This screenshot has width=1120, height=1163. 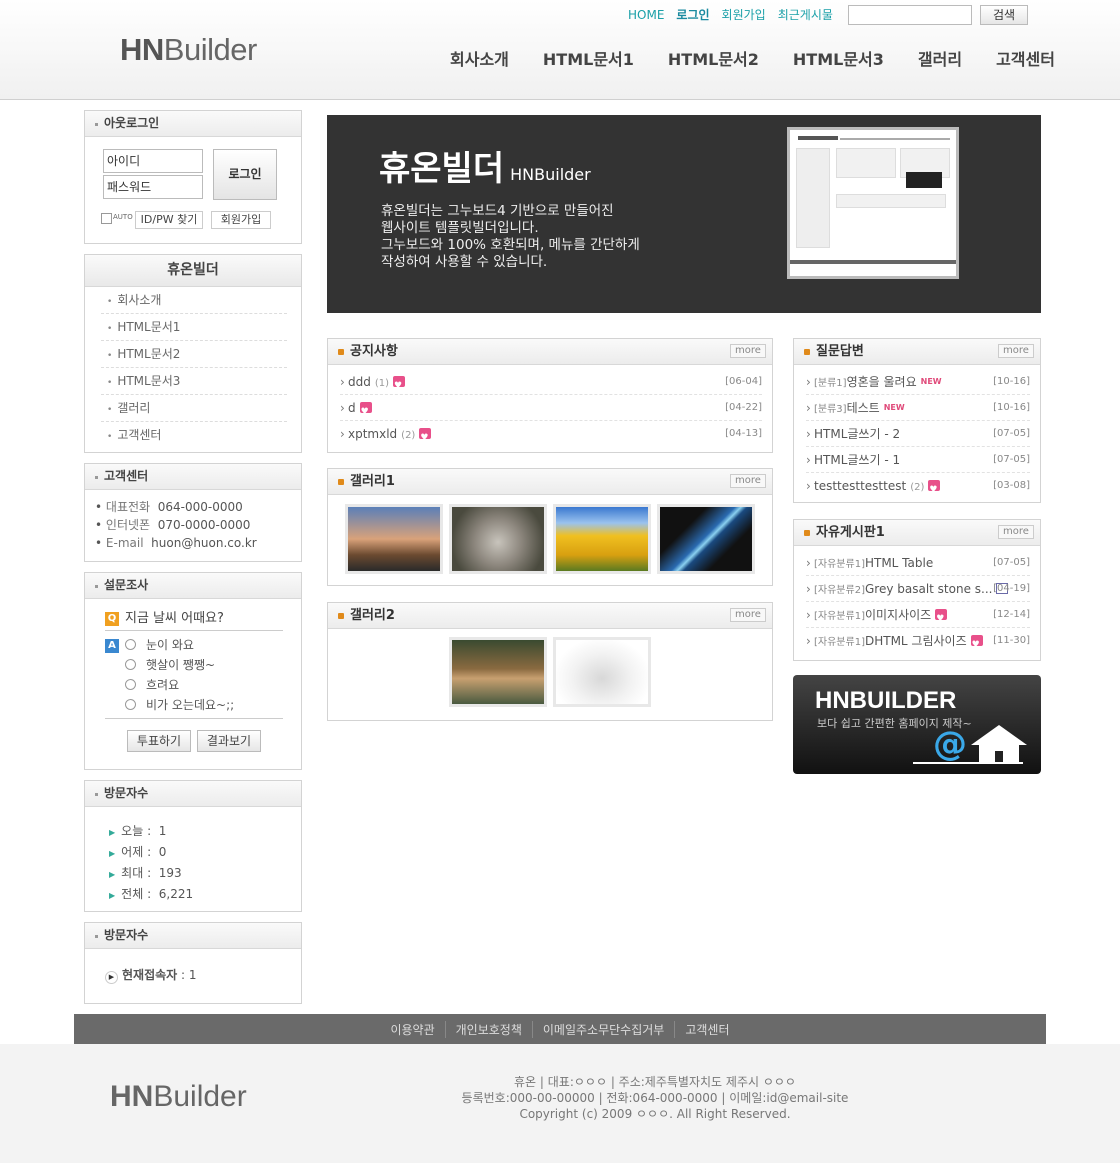 I want to click on gallery2-title: 갤러리2, so click(x=550, y=616).